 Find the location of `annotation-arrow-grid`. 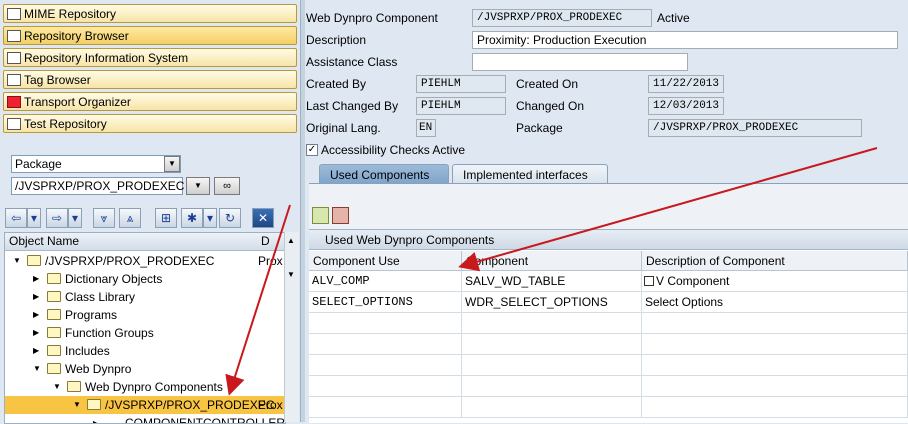

annotation-arrow-grid is located at coordinates (668, 209).